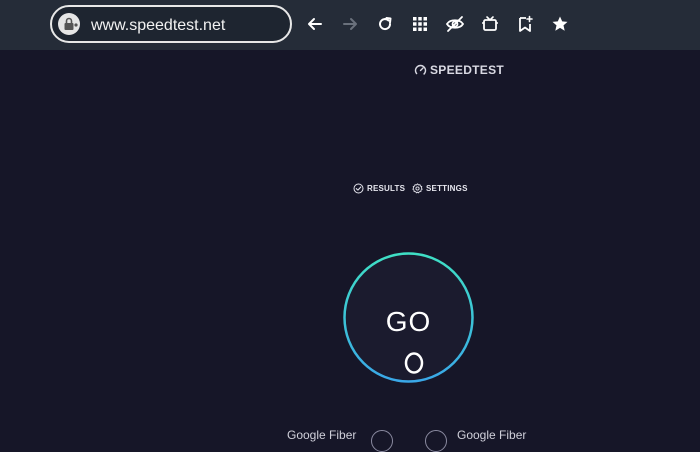 The height and width of the screenshot is (452, 700). I want to click on results-label: RESULTS, so click(386, 188).